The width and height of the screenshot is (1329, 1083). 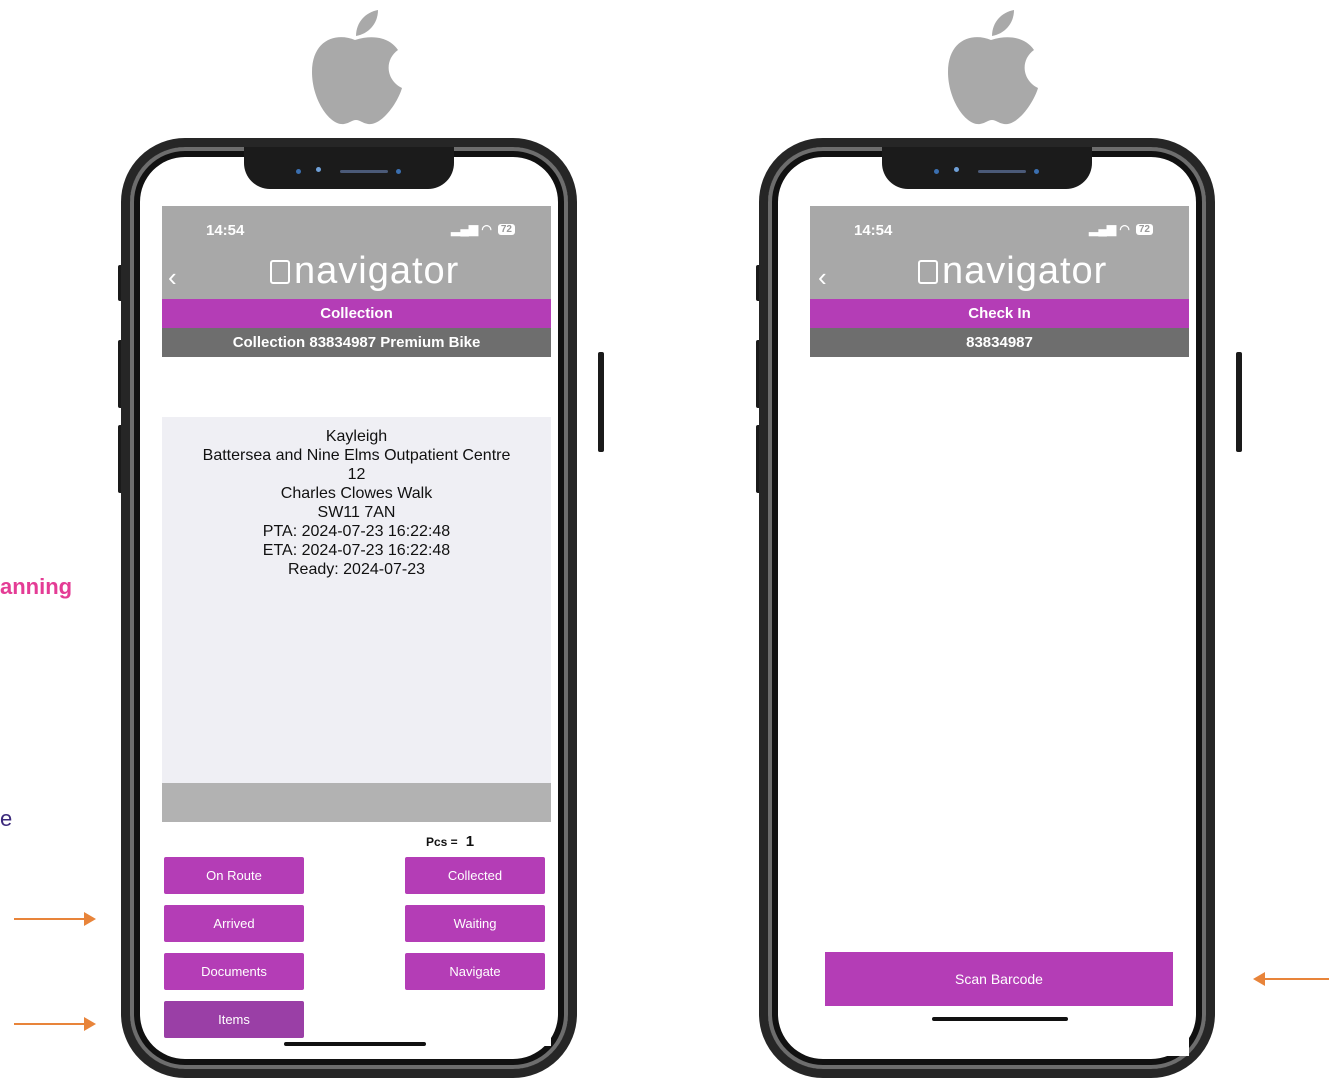 I want to click on items-button: Items, so click(x=234, y=1019).